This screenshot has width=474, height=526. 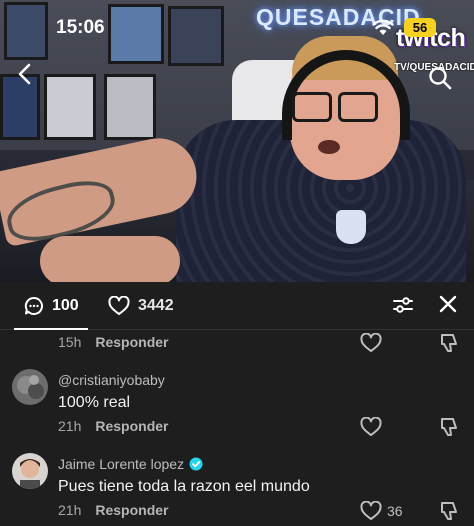 I want to click on battery-indicator: 56, so click(x=420, y=27).